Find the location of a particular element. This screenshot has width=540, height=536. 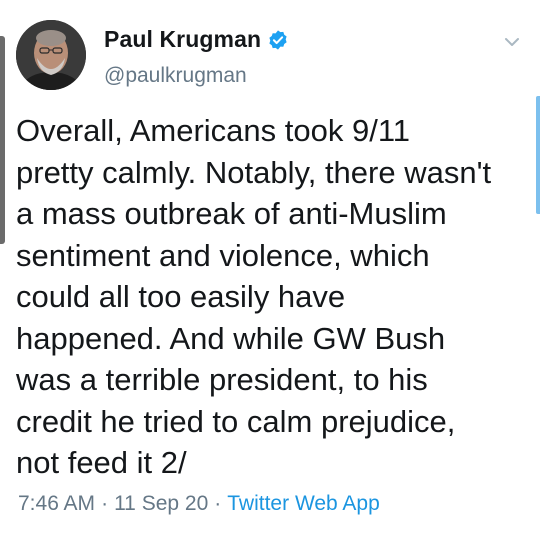

author-handle: @paulkrugman is located at coordinates (175, 76).